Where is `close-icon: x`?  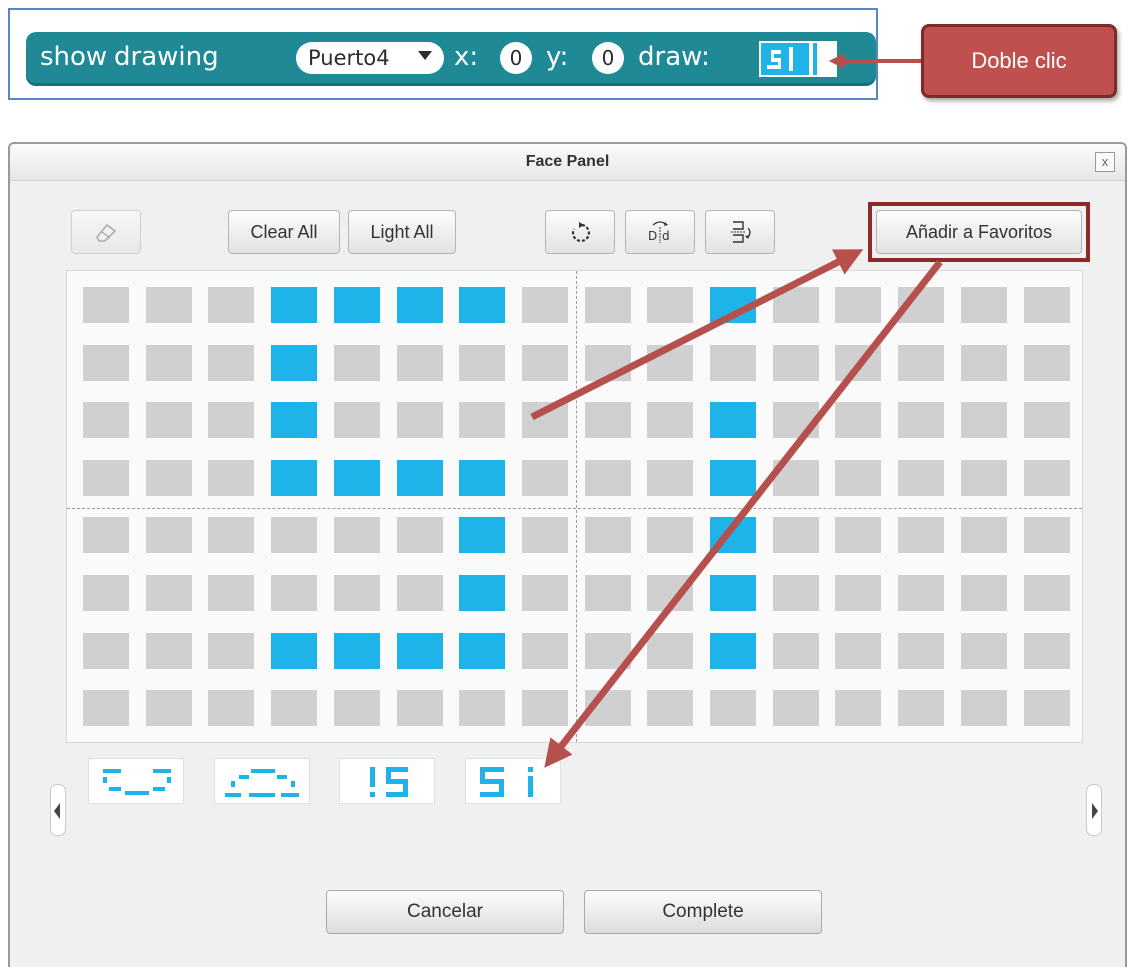 close-icon: x is located at coordinates (1105, 162).